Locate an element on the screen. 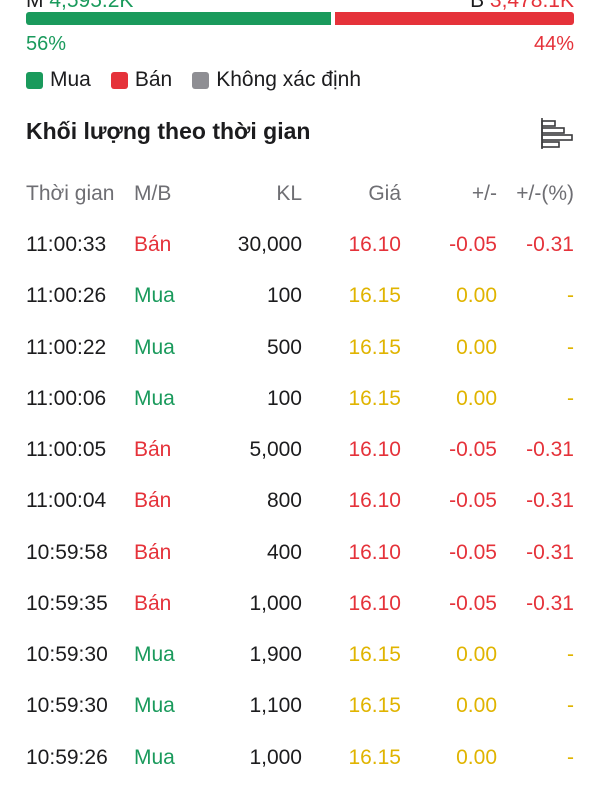 The image size is (600, 800). column-header-change: +/- is located at coordinates (484, 193).